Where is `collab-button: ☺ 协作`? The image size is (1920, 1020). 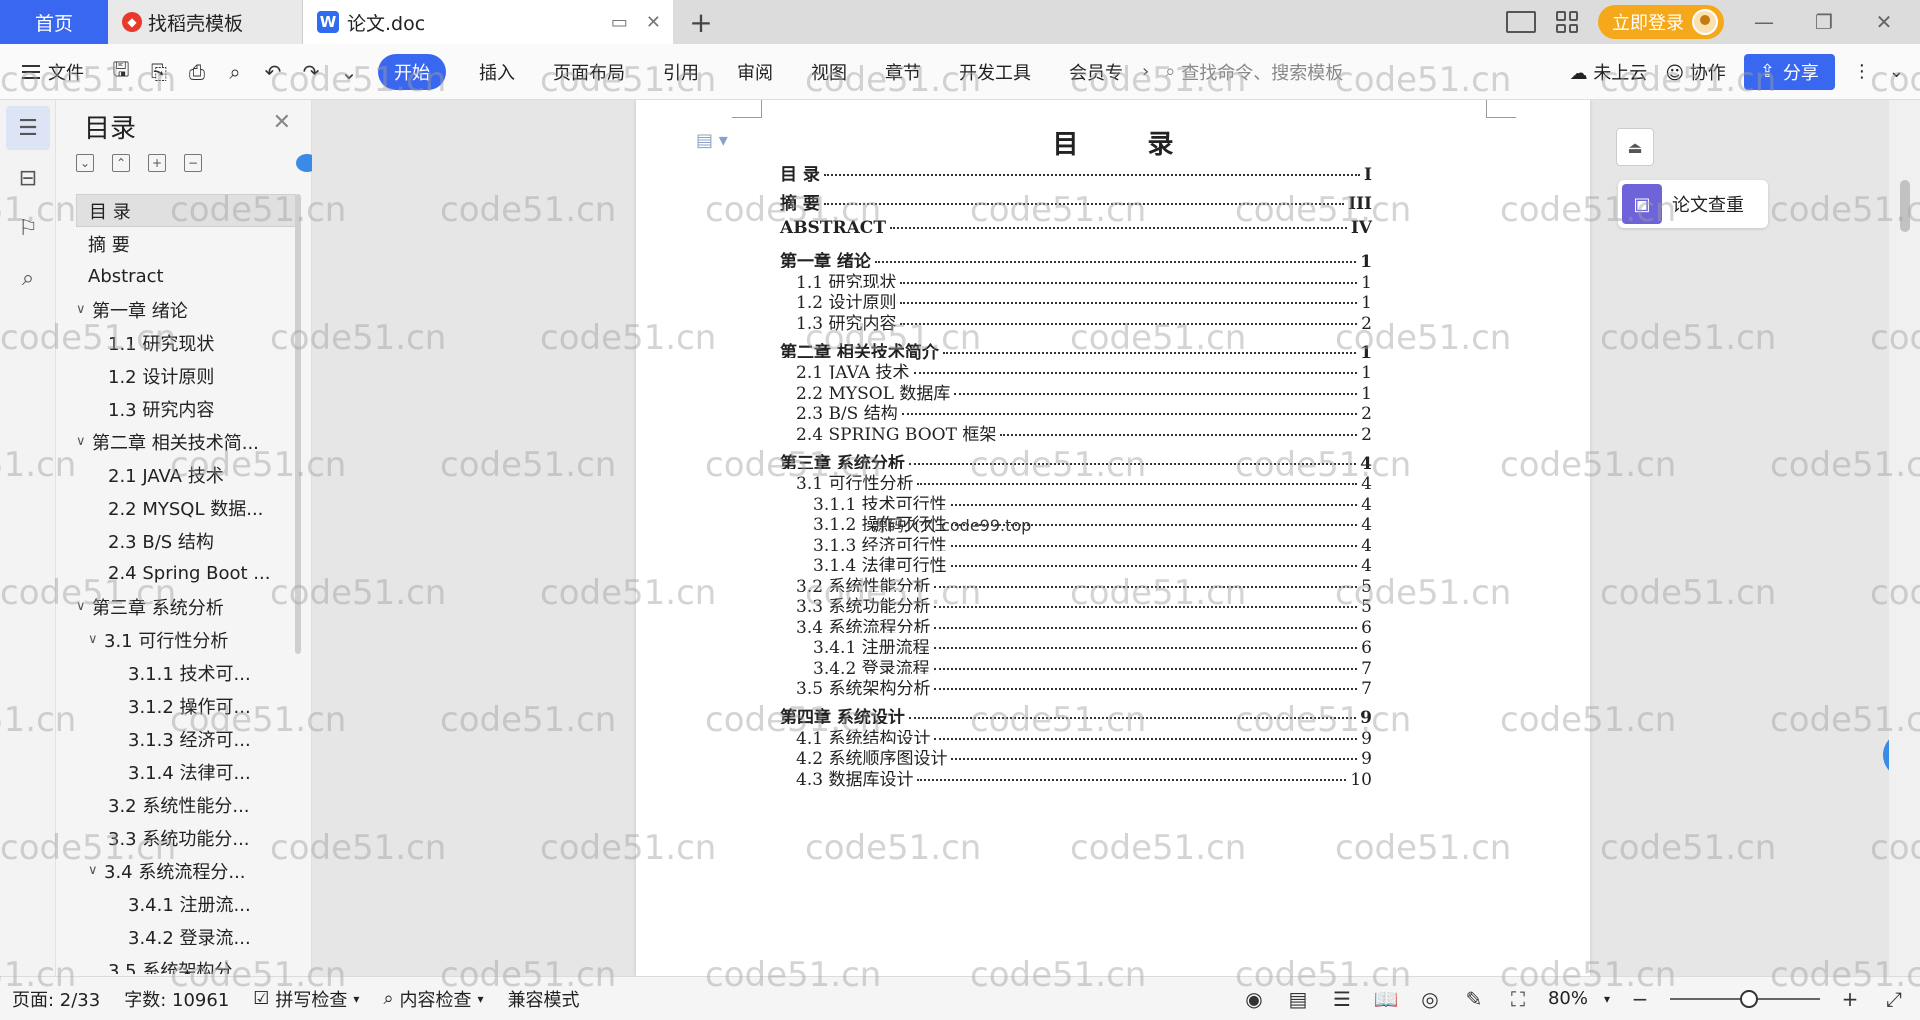 collab-button: ☺ 协作 is located at coordinates (1695, 72).